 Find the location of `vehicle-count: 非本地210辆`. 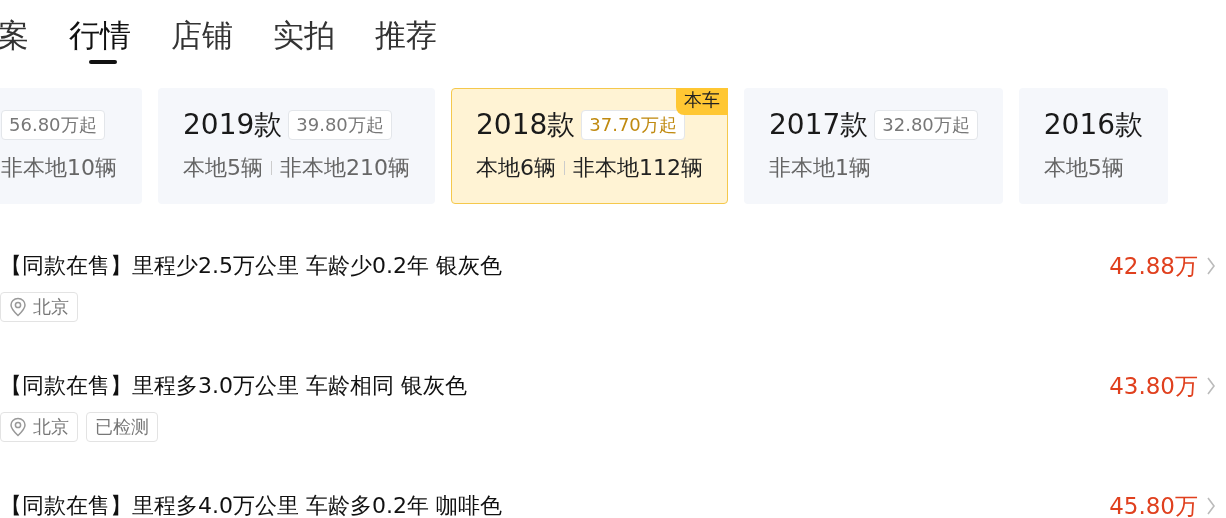

vehicle-count: 非本地210辆 is located at coordinates (345, 168).